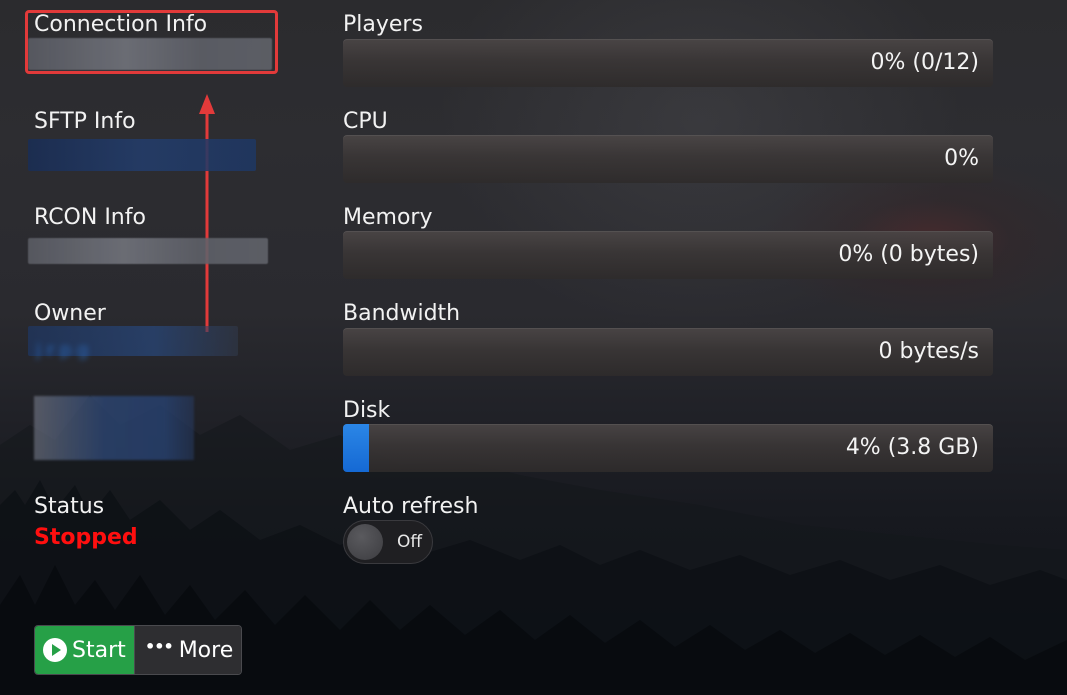 Image resolution: width=1067 pixels, height=695 pixels. What do you see at coordinates (365, 542) in the screenshot?
I see `toggle-knob` at bounding box center [365, 542].